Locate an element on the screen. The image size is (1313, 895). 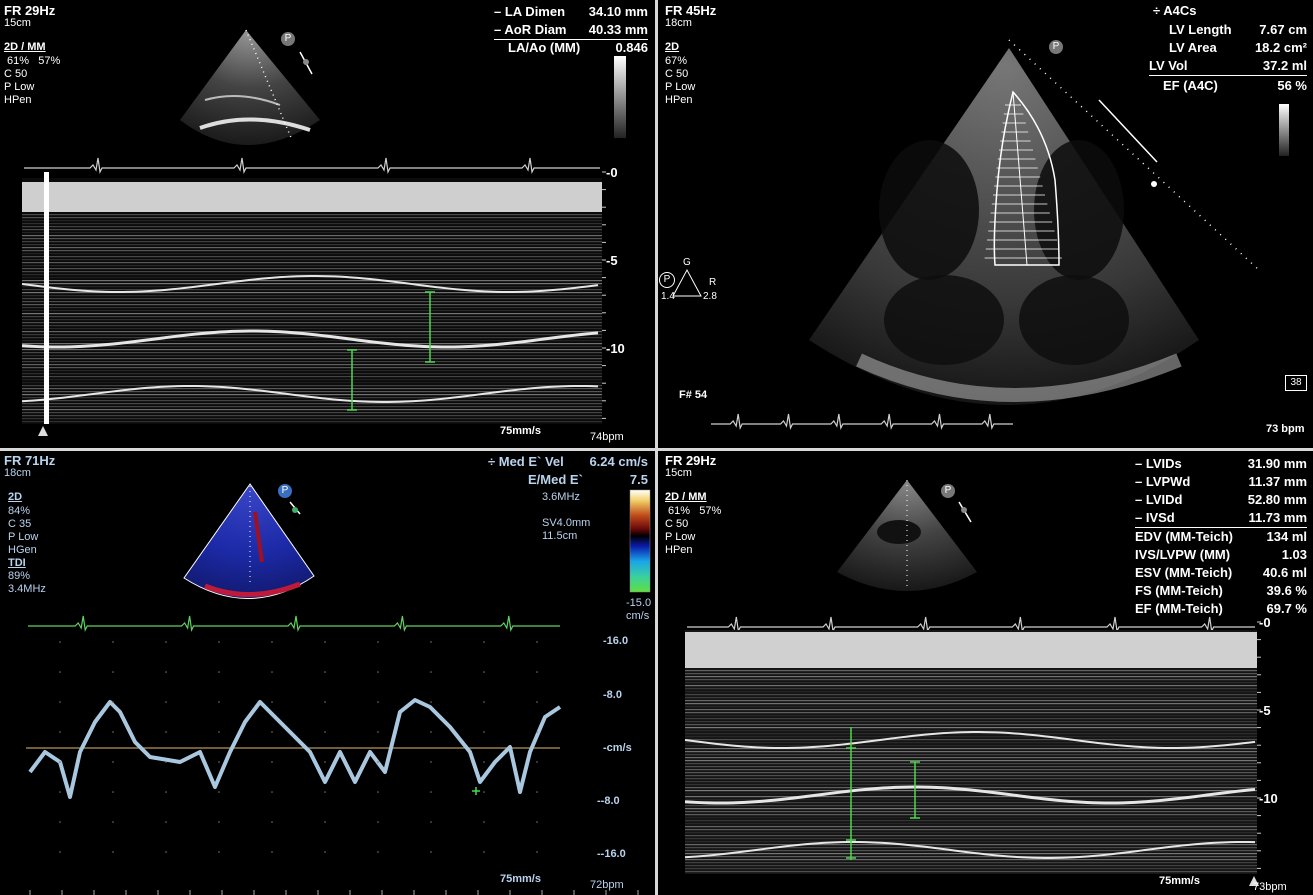
compression: C 35 is located at coordinates (20, 524).